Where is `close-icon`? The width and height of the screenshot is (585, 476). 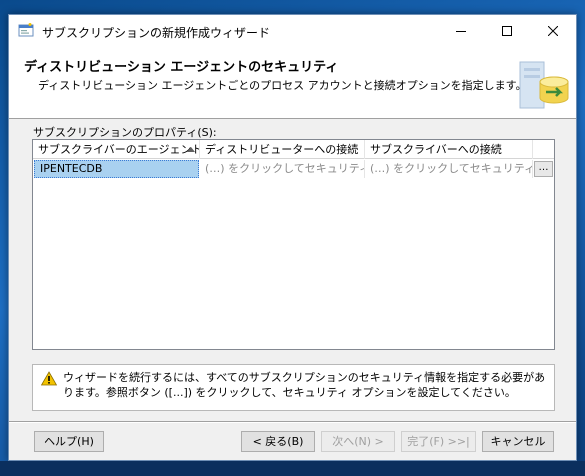 close-icon is located at coordinates (553, 30).